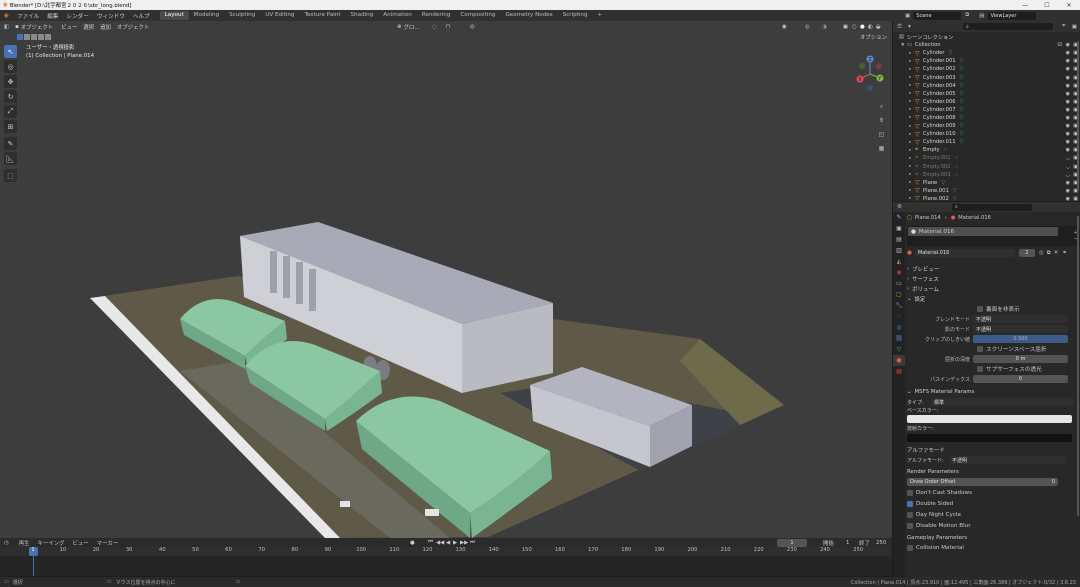 Image resolution: width=1080 pixels, height=587 pixels. Describe the element at coordinates (982, 482) in the screenshot. I see `draw-order-field: Draw Order Offset 0` at that location.